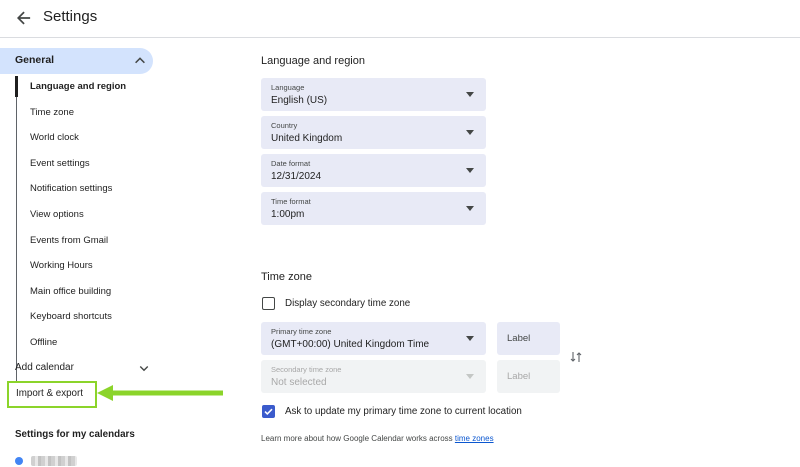 Image resolution: width=800 pixels, height=467 pixels. Describe the element at coordinates (70, 291) in the screenshot. I see `sidebar-item-main-office-building: Main office building` at that location.